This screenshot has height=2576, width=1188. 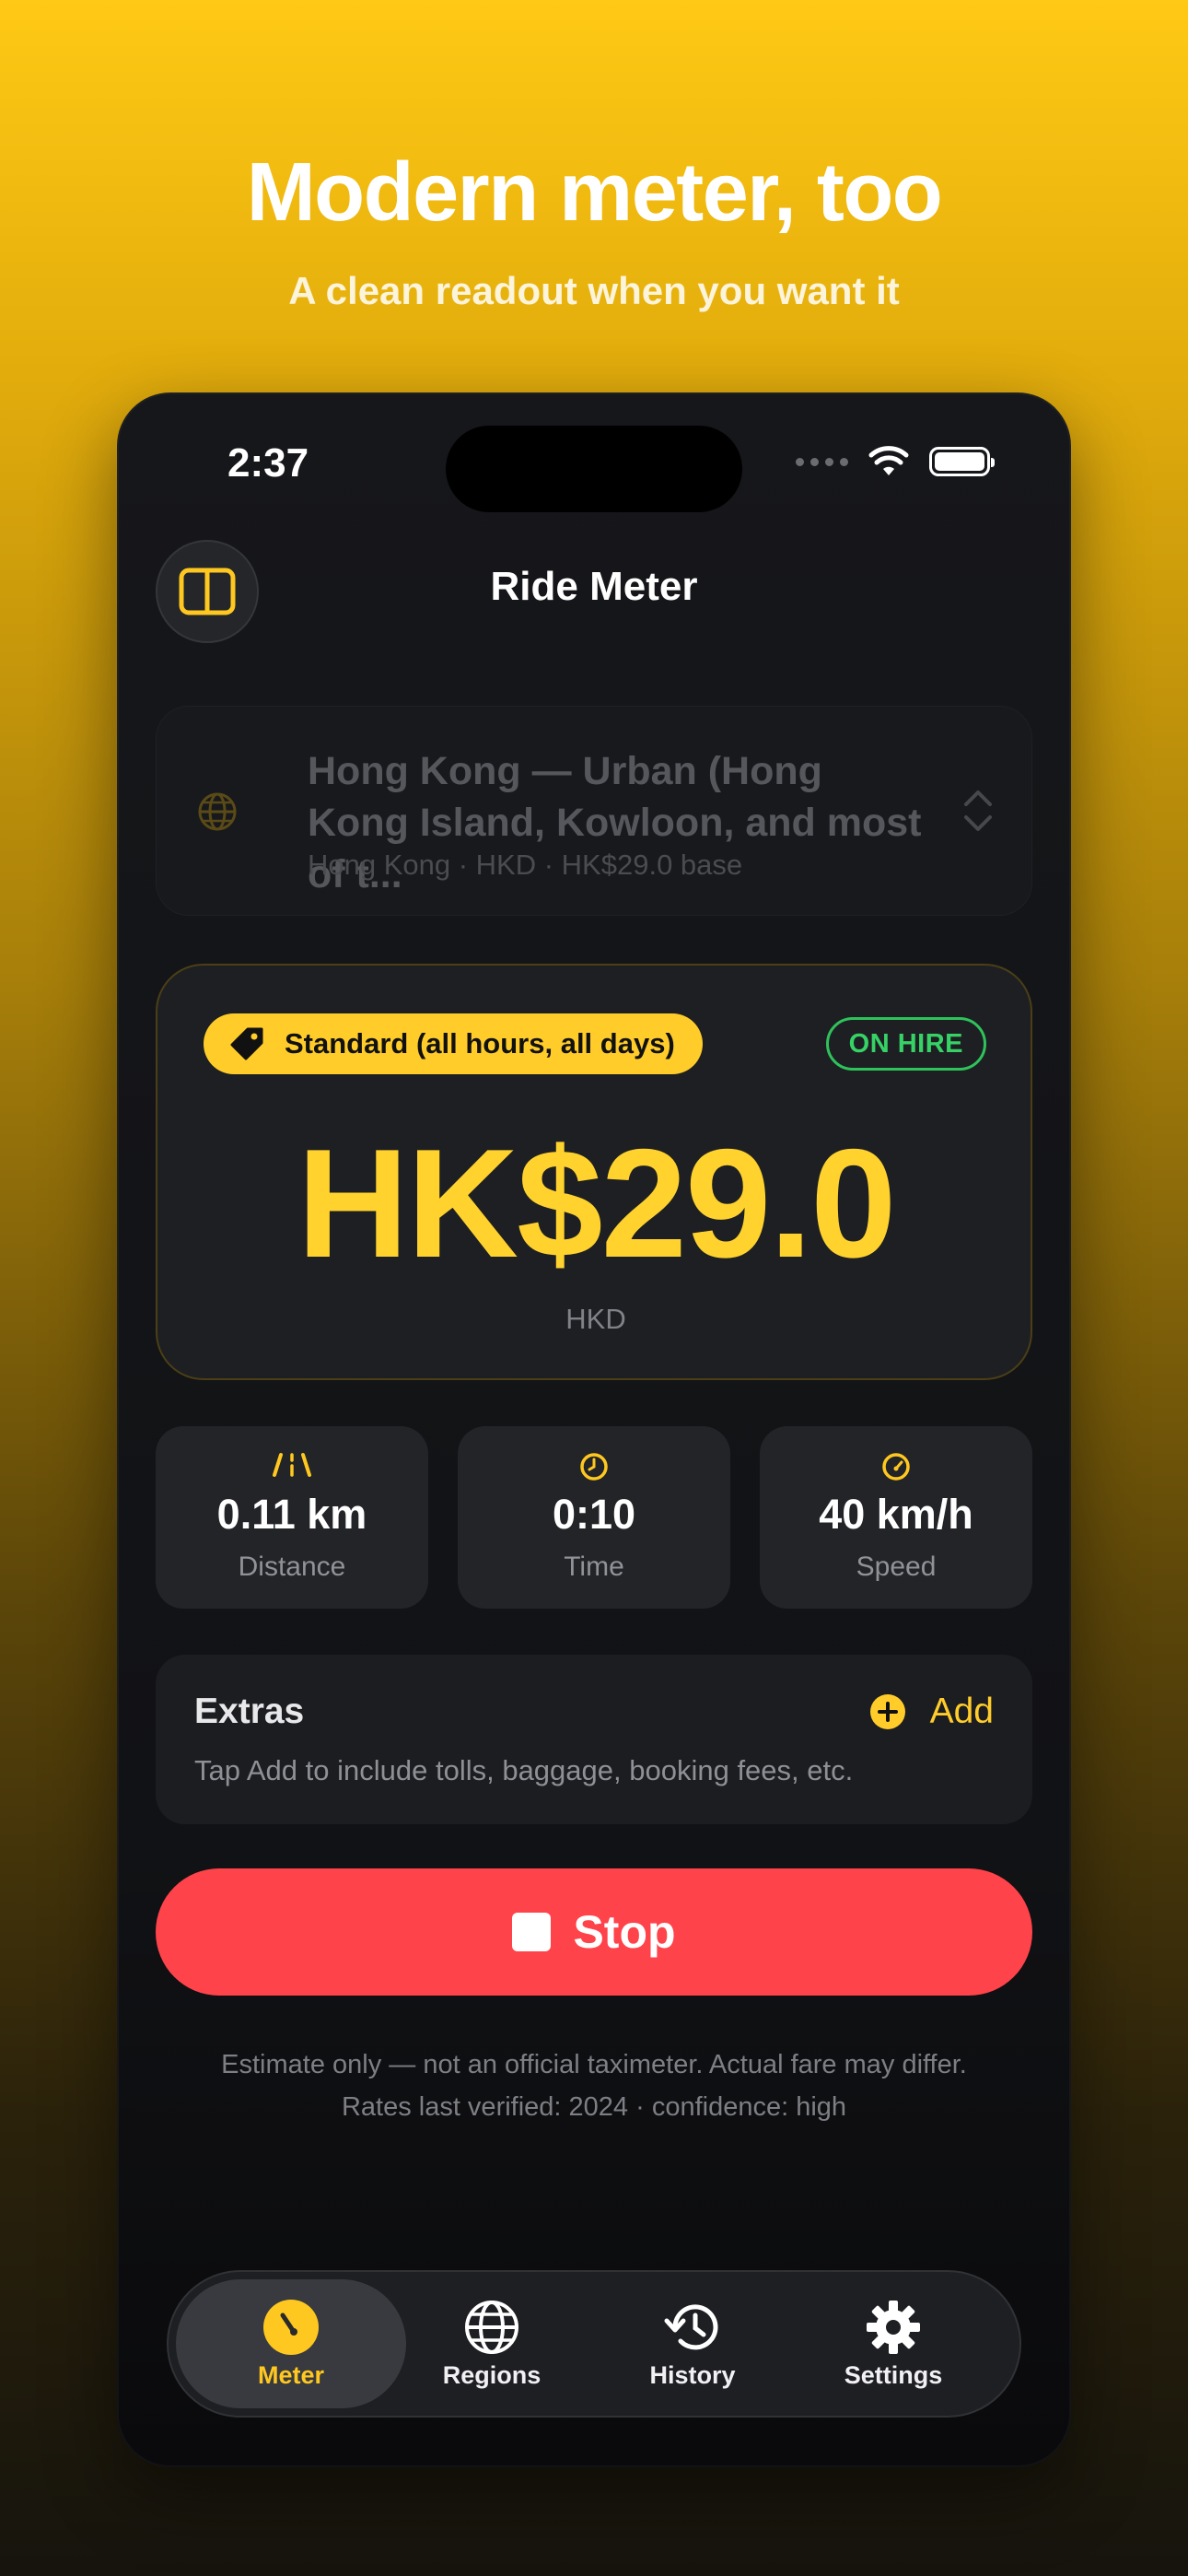 I want to click on stop-label: Stop, so click(x=624, y=1932).